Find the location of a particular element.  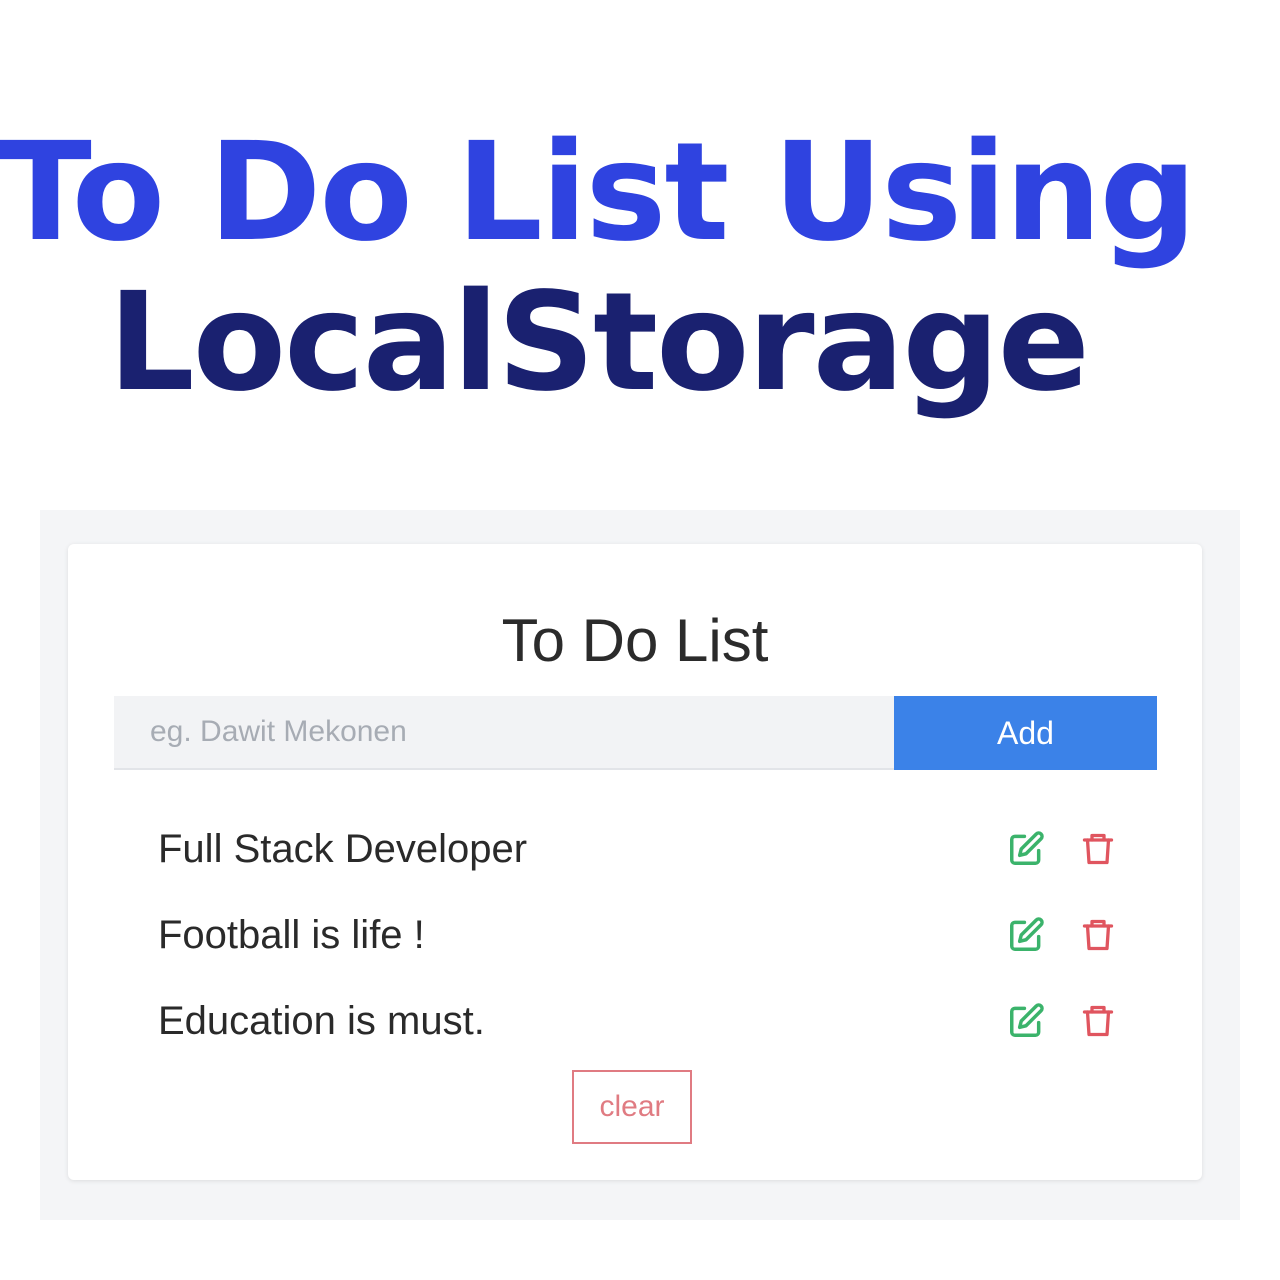

clear-button: clear is located at coordinates (632, 1107).